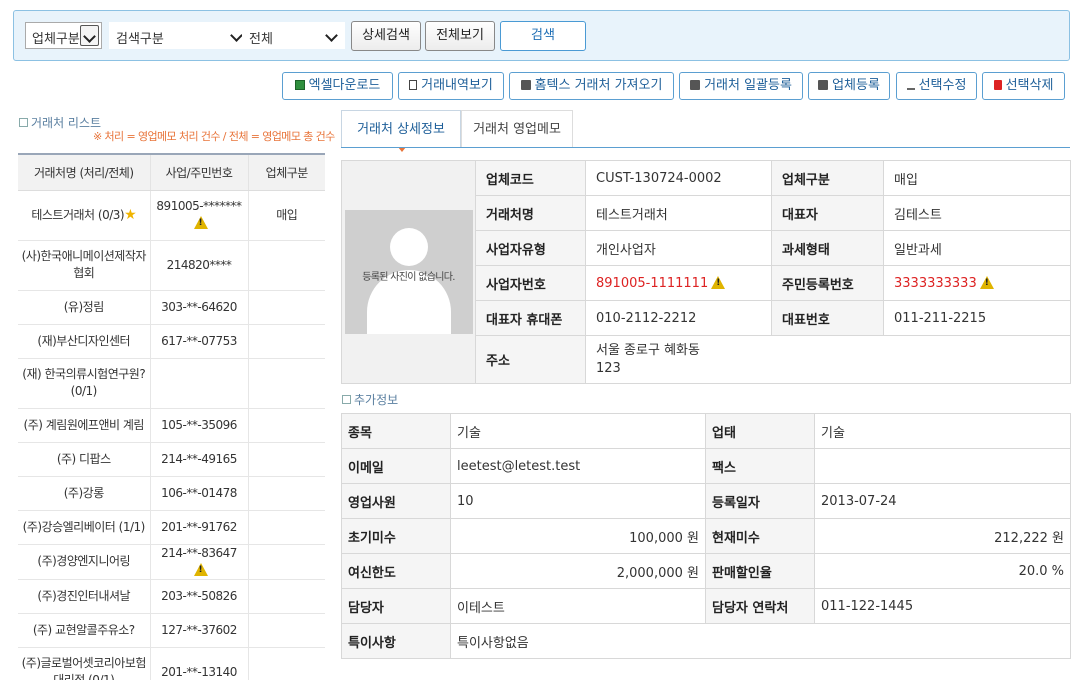  Describe the element at coordinates (286, 172) in the screenshot. I see `column-header: 업체구분` at that location.